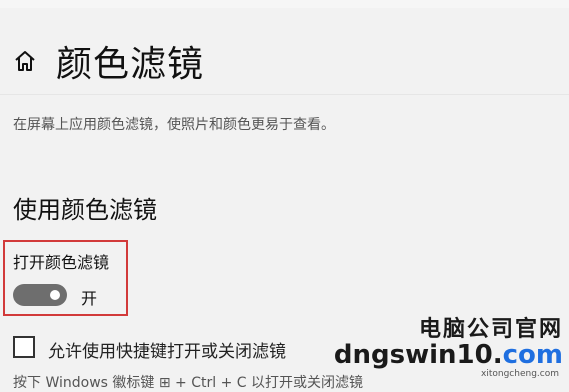  I want to click on watermark-domain: dngswin10., so click(418, 355).